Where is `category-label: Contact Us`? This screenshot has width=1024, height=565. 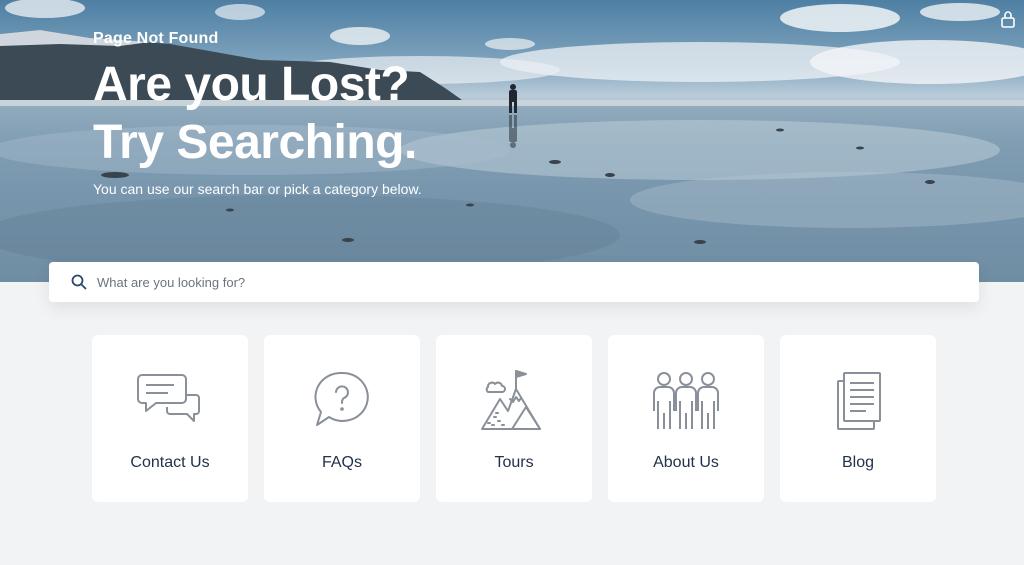 category-label: Contact Us is located at coordinates (170, 462).